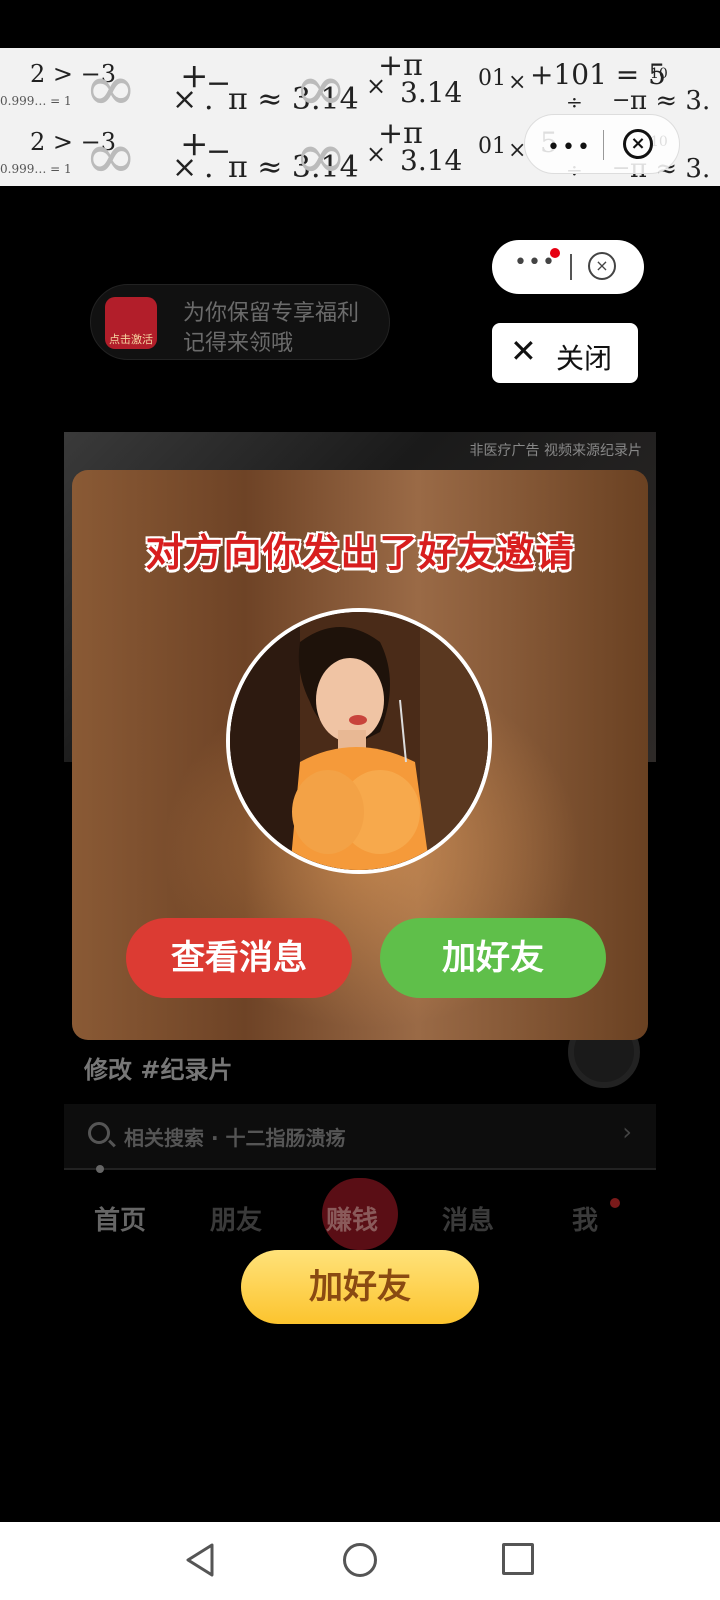 The image size is (720, 1600). What do you see at coordinates (360, 1169) in the screenshot?
I see `video-progress-bar` at bounding box center [360, 1169].